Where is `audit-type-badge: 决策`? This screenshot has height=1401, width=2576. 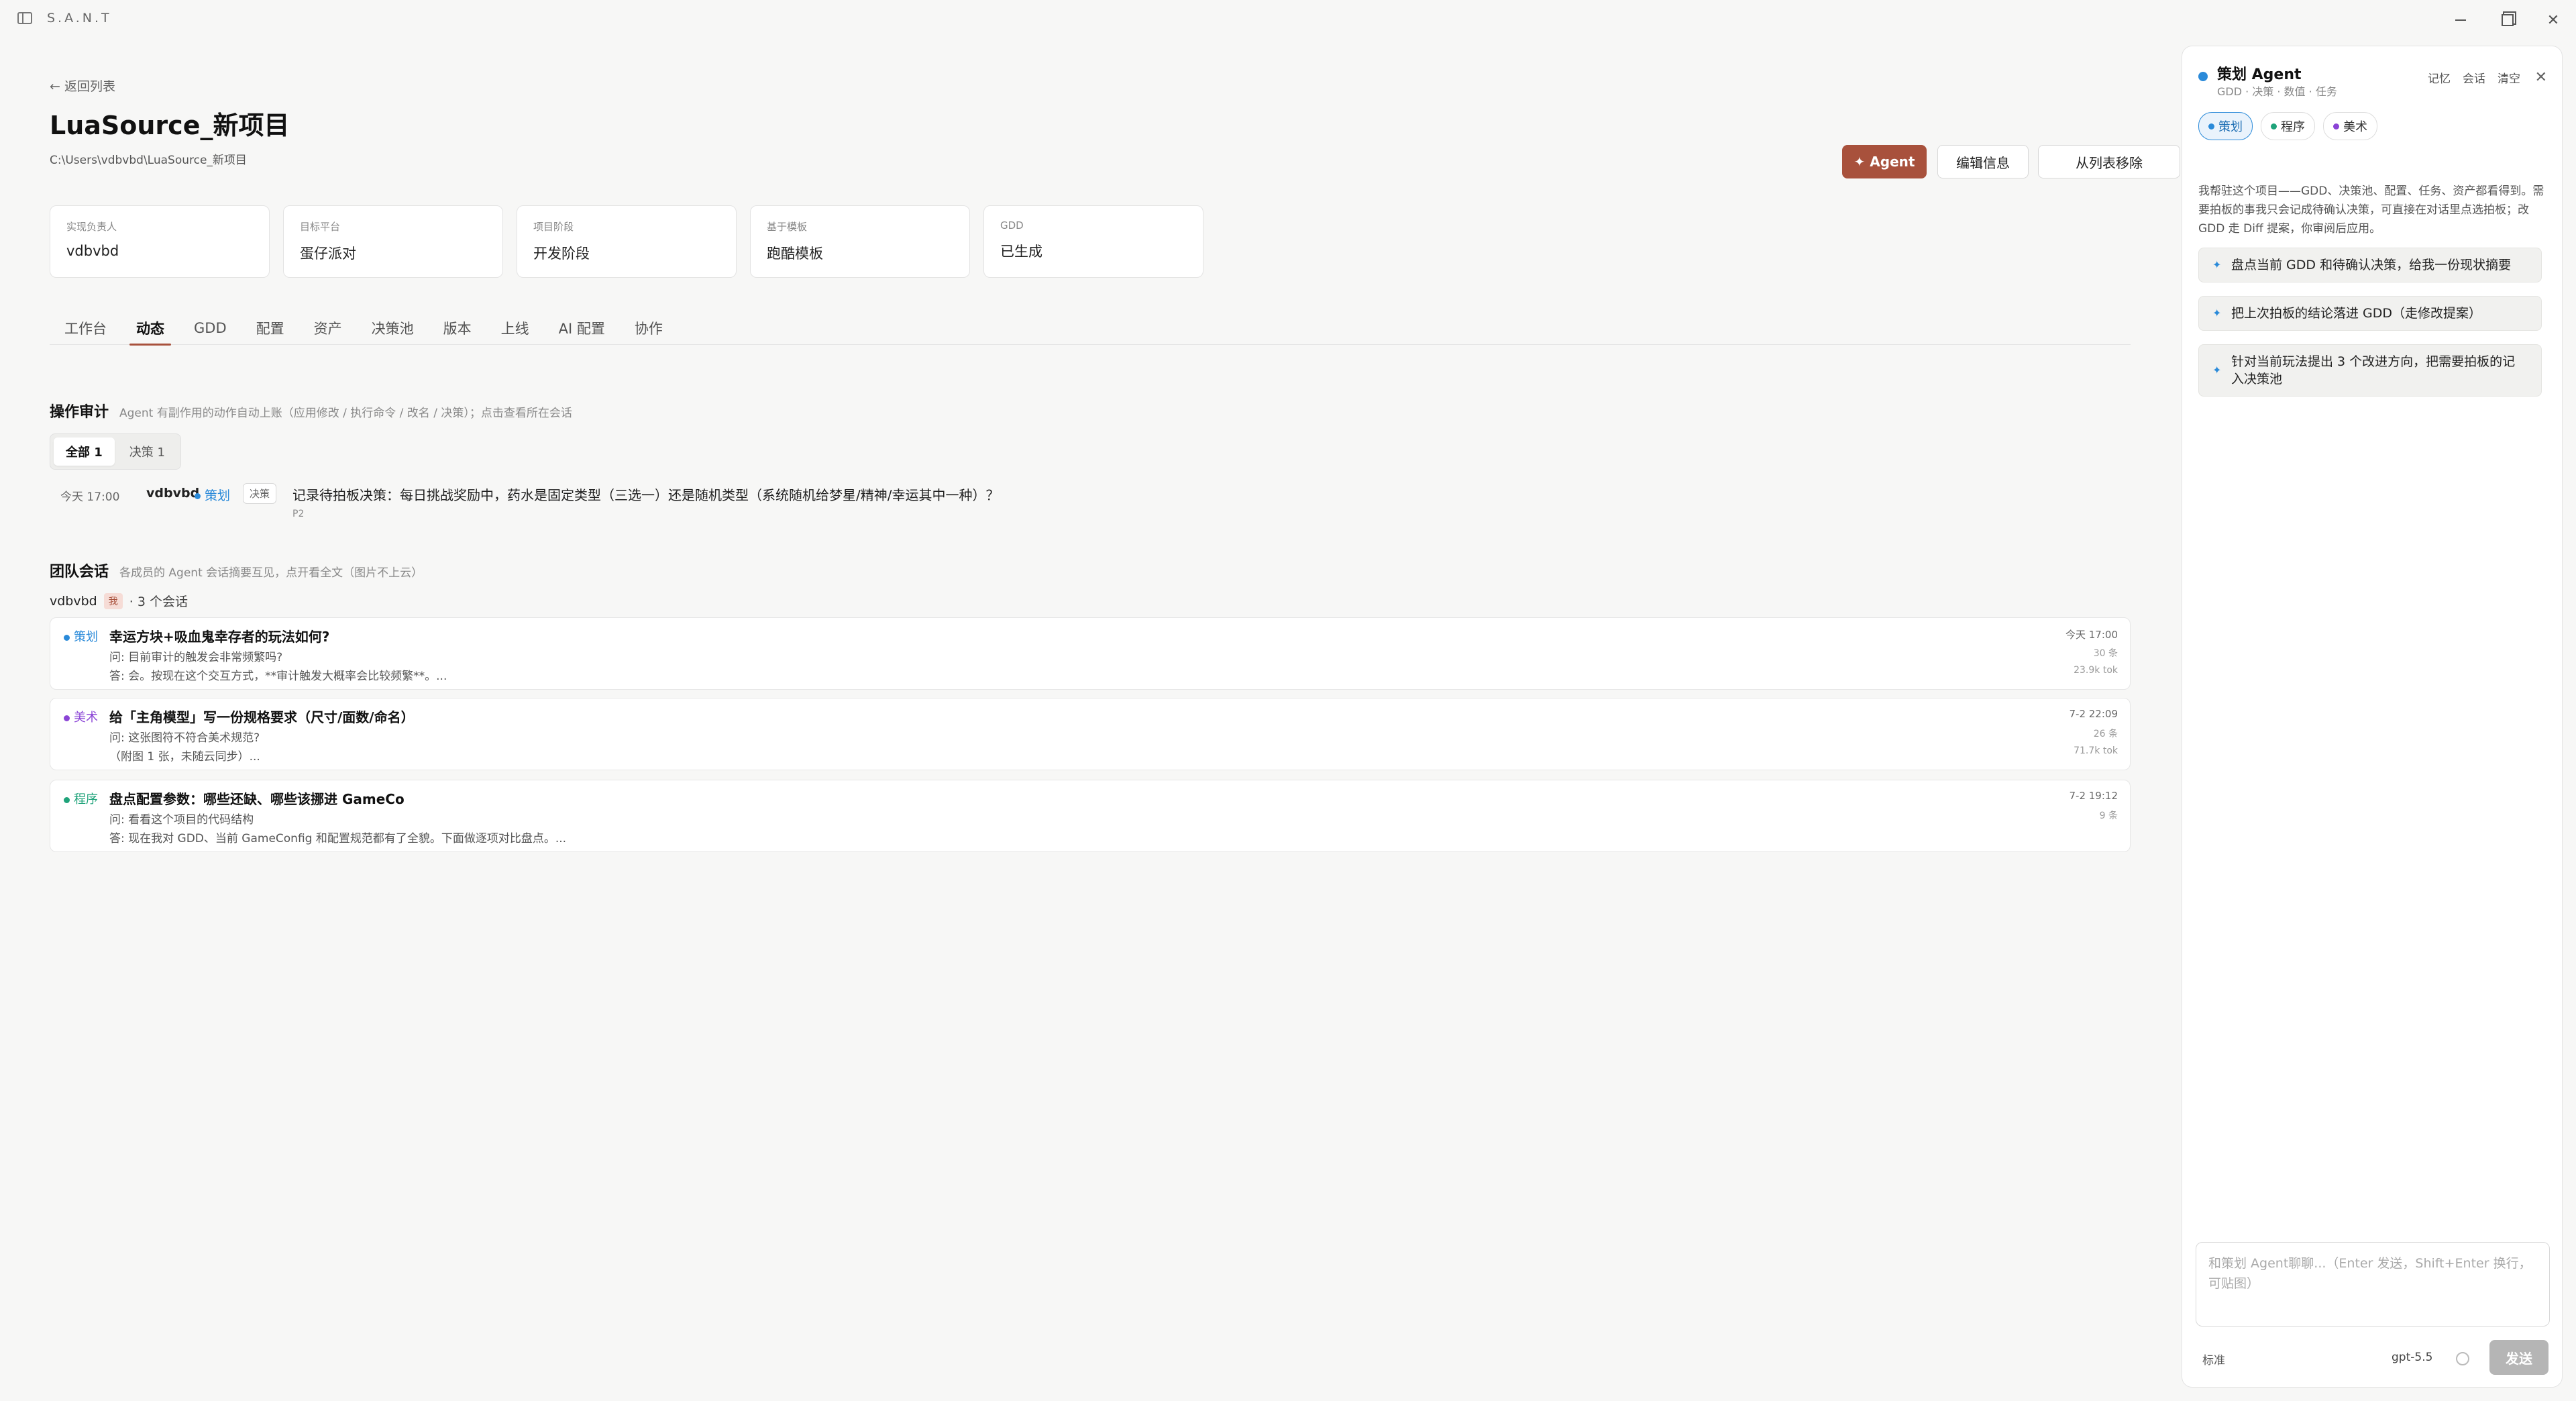 audit-type-badge: 决策 is located at coordinates (260, 494).